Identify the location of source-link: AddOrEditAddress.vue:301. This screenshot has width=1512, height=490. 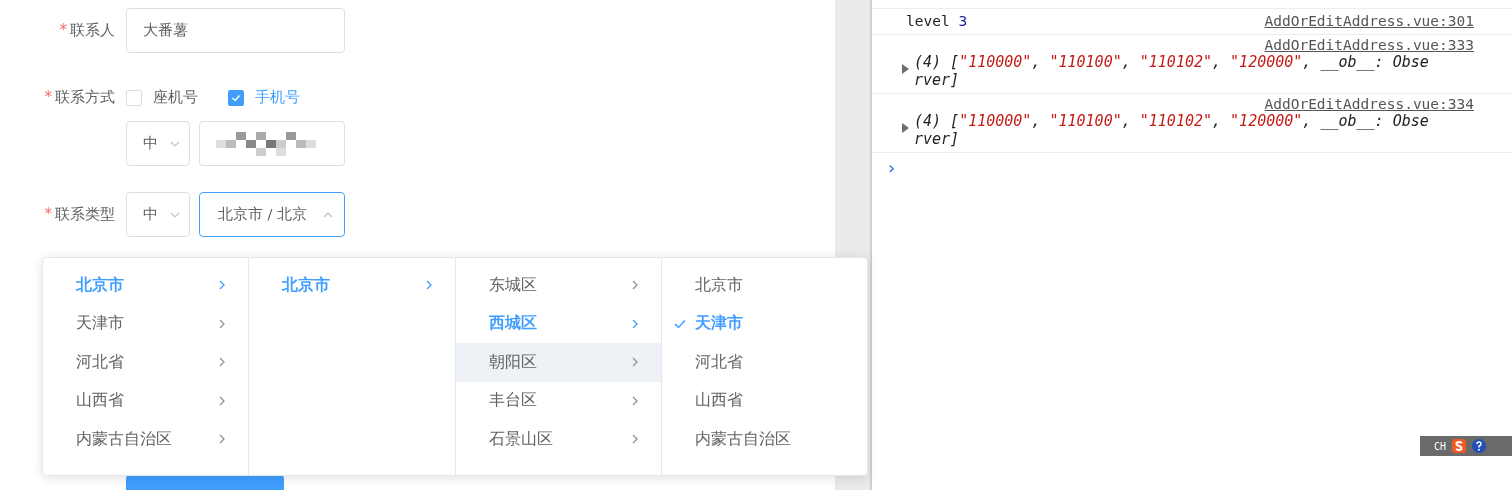
(1369, 21).